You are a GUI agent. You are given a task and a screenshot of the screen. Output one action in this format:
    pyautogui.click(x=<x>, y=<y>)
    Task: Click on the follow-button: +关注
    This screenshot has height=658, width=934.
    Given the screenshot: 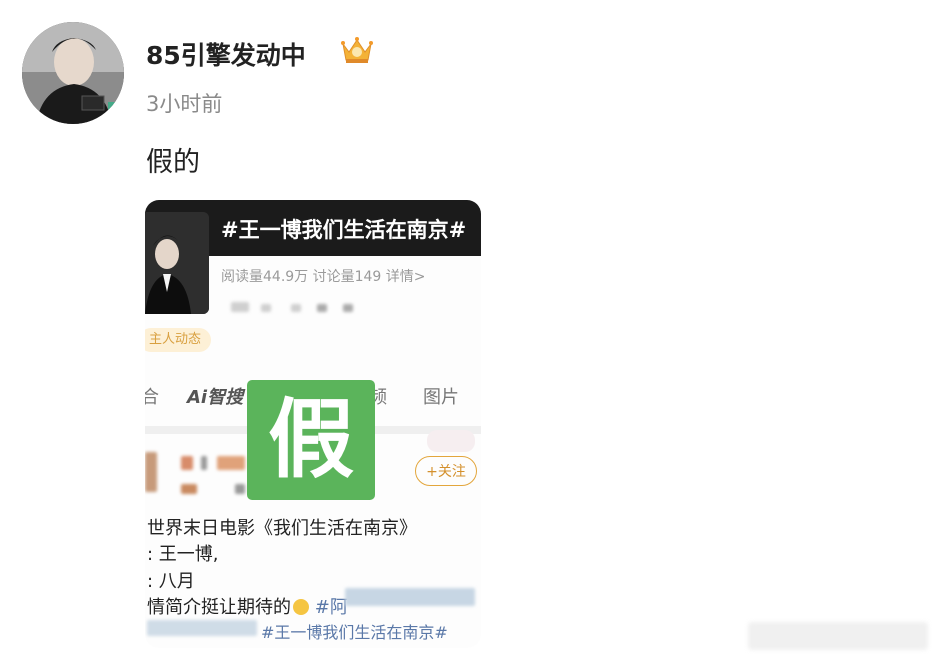 What is the action you would take?
    pyautogui.click(x=446, y=471)
    